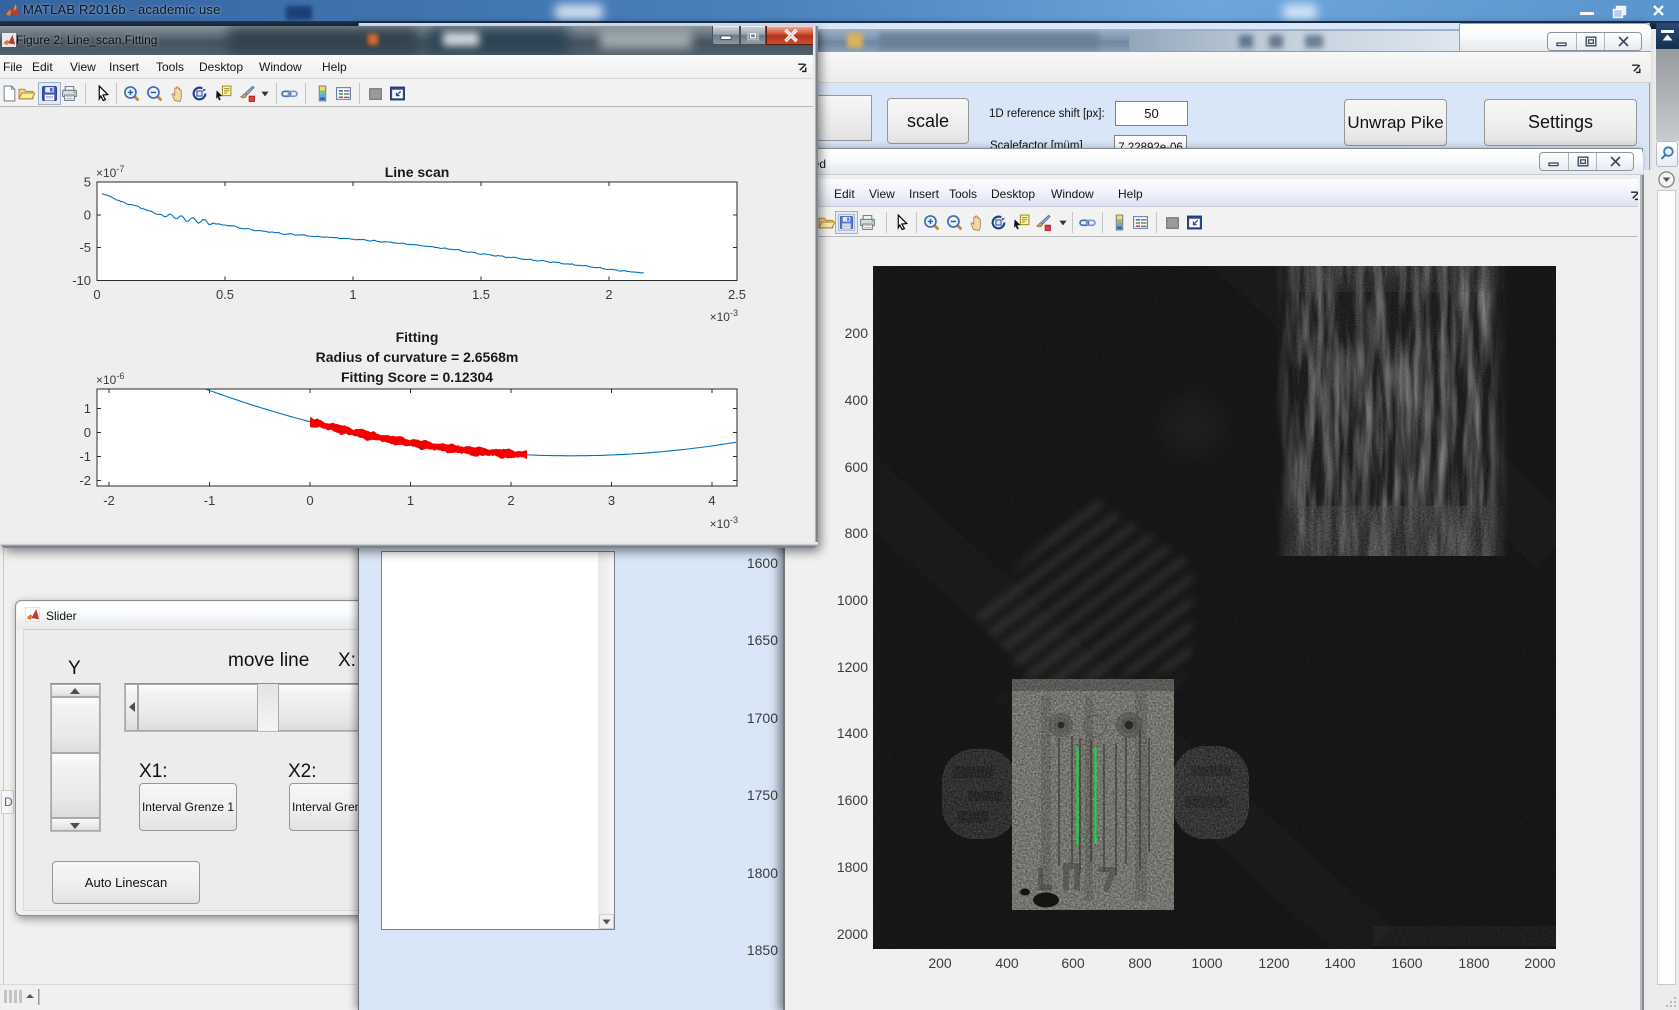  What do you see at coordinates (85, 247) in the screenshot?
I see `svg-text: -5` at bounding box center [85, 247].